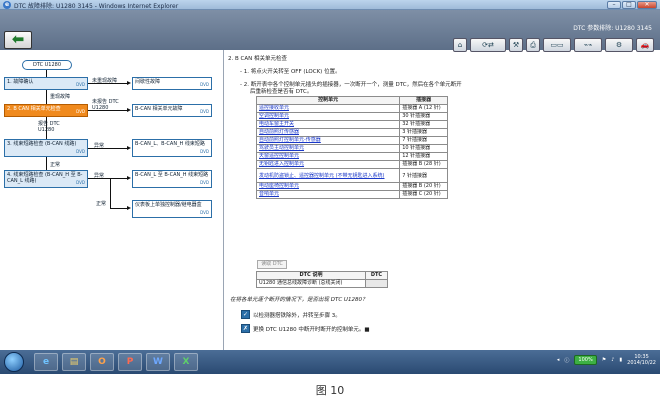 The height and width of the screenshot is (410, 660). Describe the element at coordinates (612, 360) in the screenshot. I see `volume-icon: ♪` at that location.